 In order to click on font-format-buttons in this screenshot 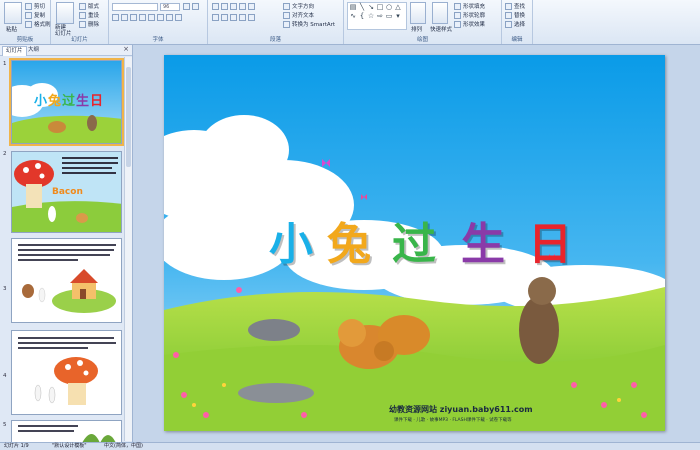, I will do `click(147, 17)`.